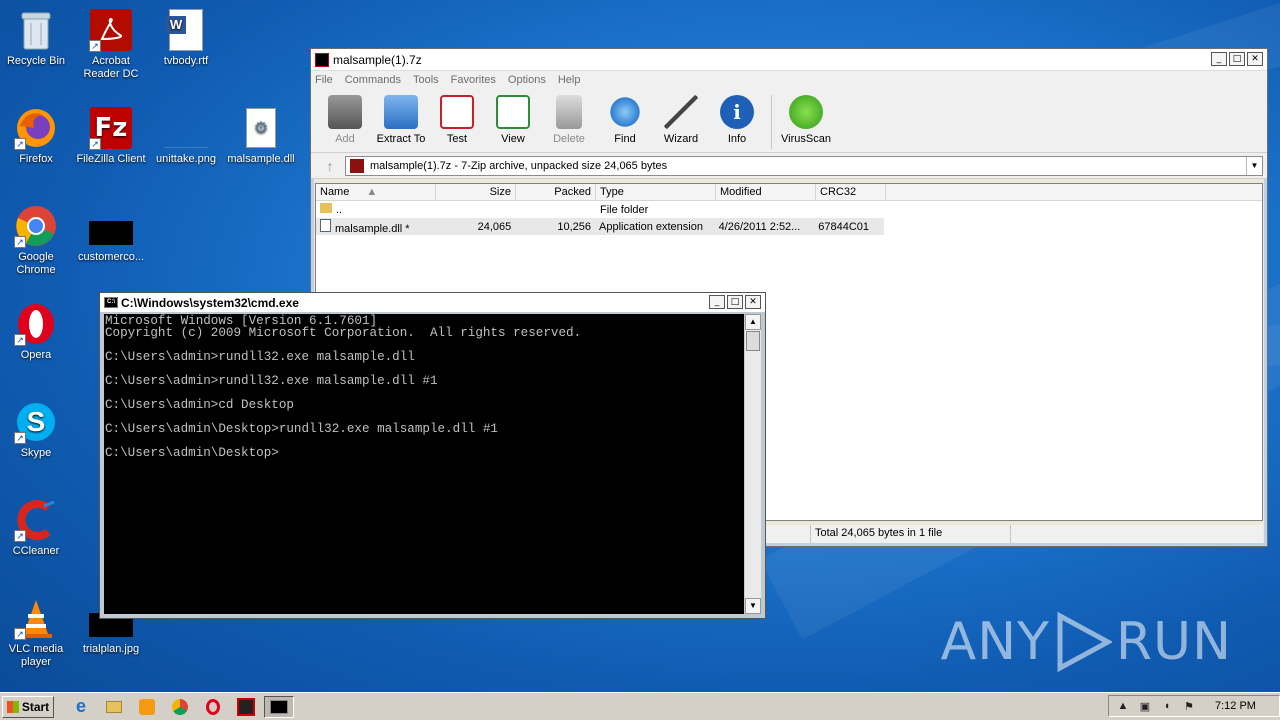  What do you see at coordinates (37, 240) in the screenshot?
I see `desktop-icon-chrome: ↗ Google Chrome` at bounding box center [37, 240].